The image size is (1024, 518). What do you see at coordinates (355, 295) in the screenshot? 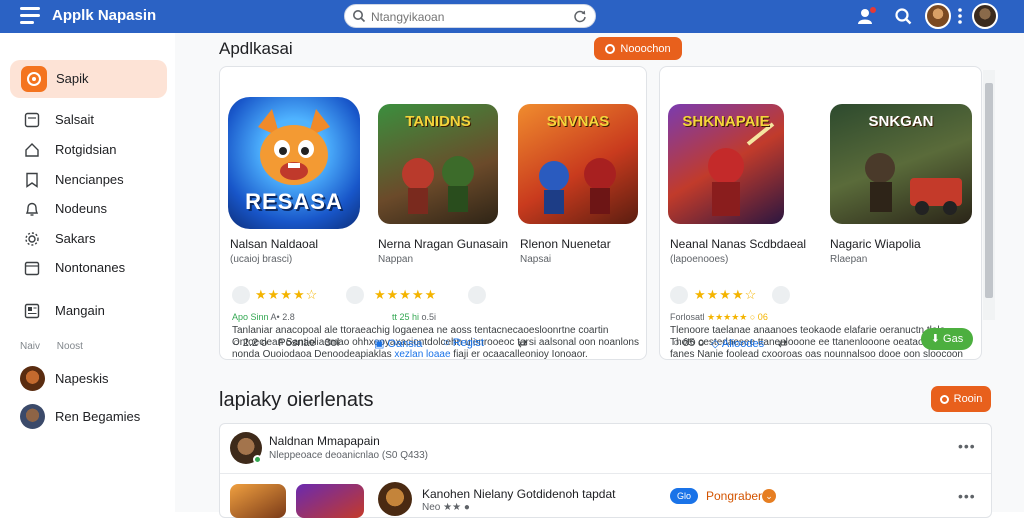
I see `pencil-icon` at bounding box center [355, 295].